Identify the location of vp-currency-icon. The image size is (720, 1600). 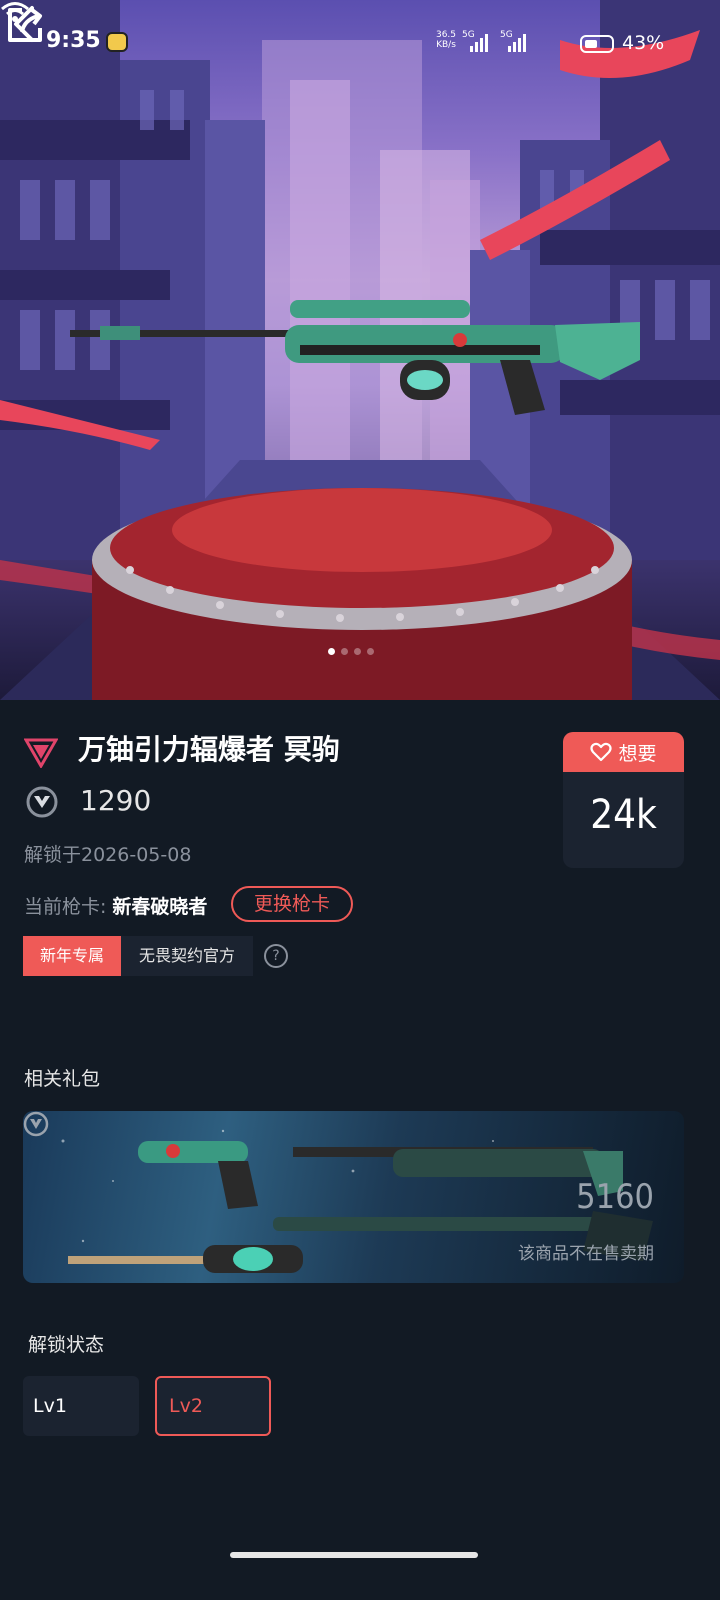
(42, 802).